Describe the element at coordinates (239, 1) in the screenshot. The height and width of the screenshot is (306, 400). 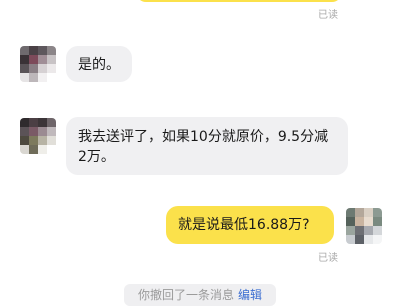
I see `outgoing-message-bubble-cropped` at that location.